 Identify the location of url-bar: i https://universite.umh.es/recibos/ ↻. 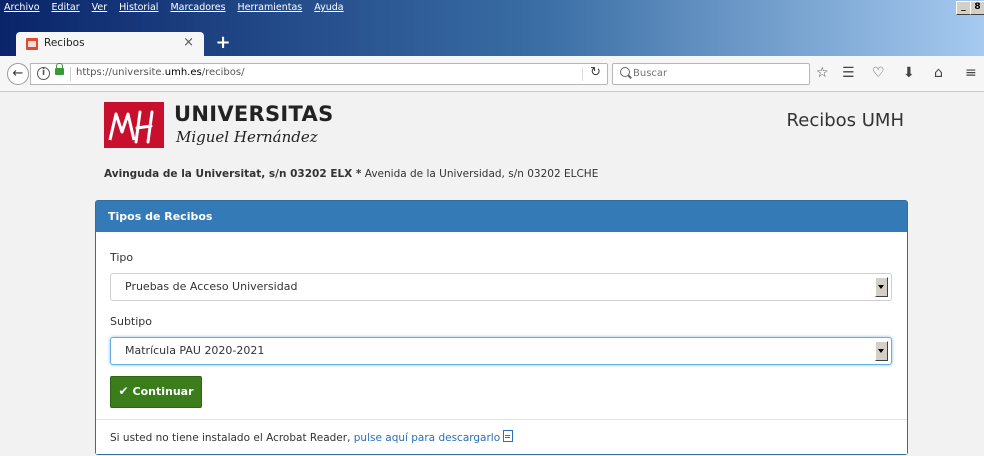
(319, 74).